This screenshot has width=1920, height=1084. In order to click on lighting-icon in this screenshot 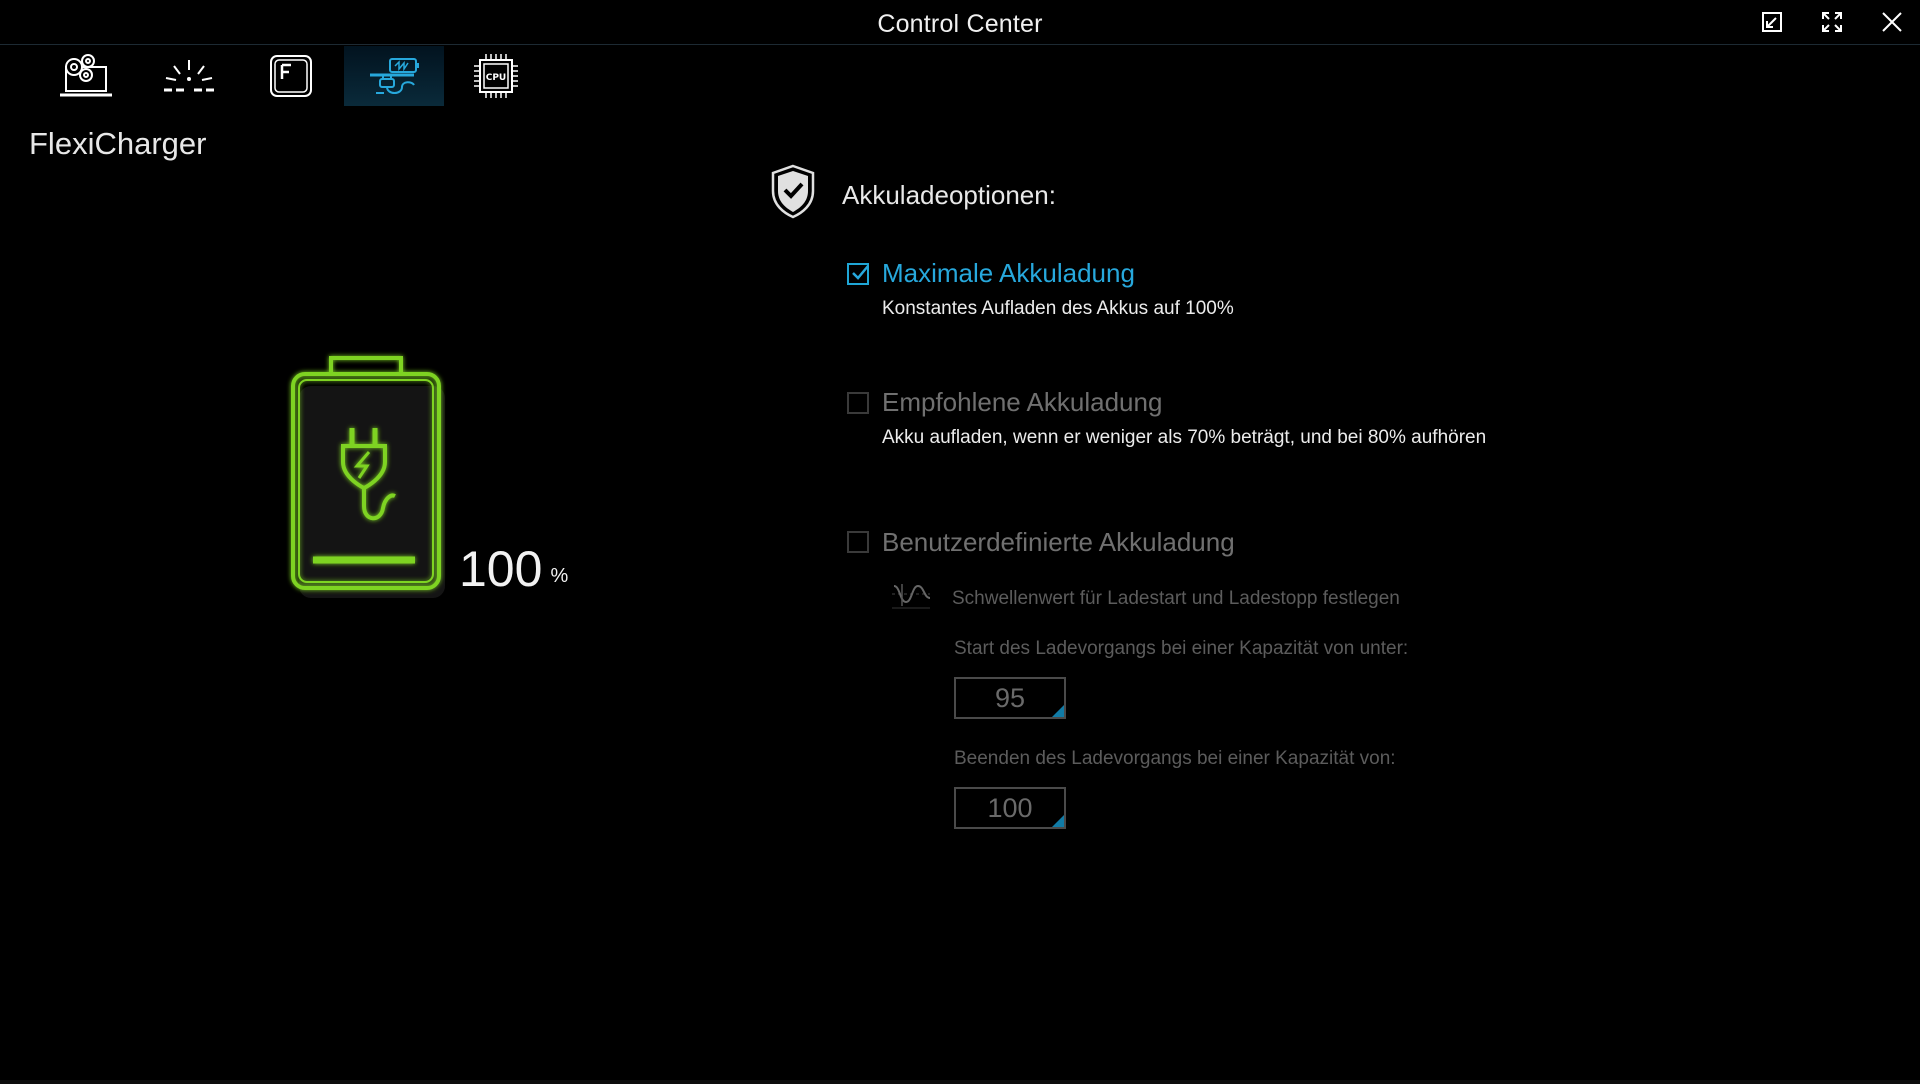, I will do `click(189, 76)`.